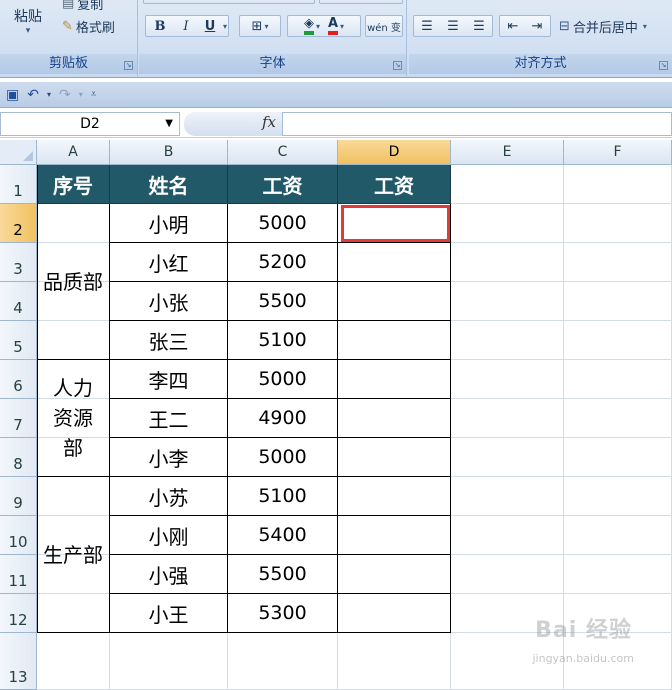 Image resolution: width=672 pixels, height=690 pixels. Describe the element at coordinates (361, 2) in the screenshot. I see `font-size-select` at that location.